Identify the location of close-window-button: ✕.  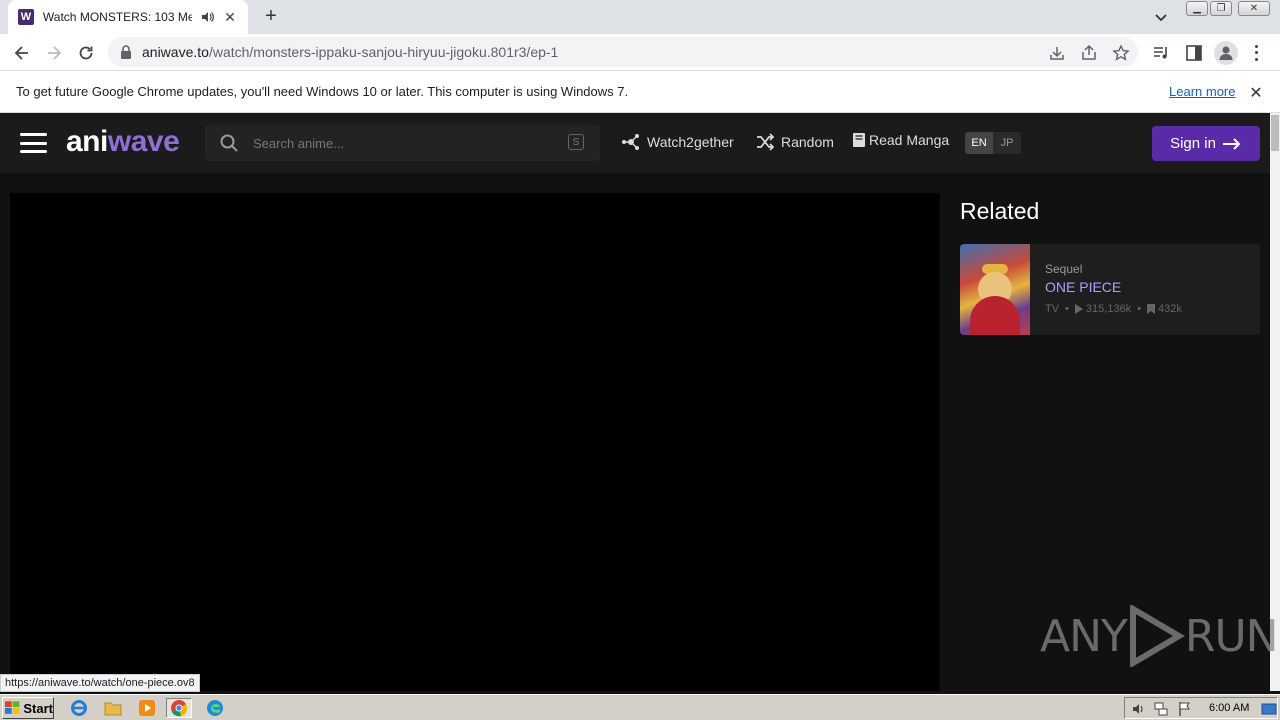
(1254, 8).